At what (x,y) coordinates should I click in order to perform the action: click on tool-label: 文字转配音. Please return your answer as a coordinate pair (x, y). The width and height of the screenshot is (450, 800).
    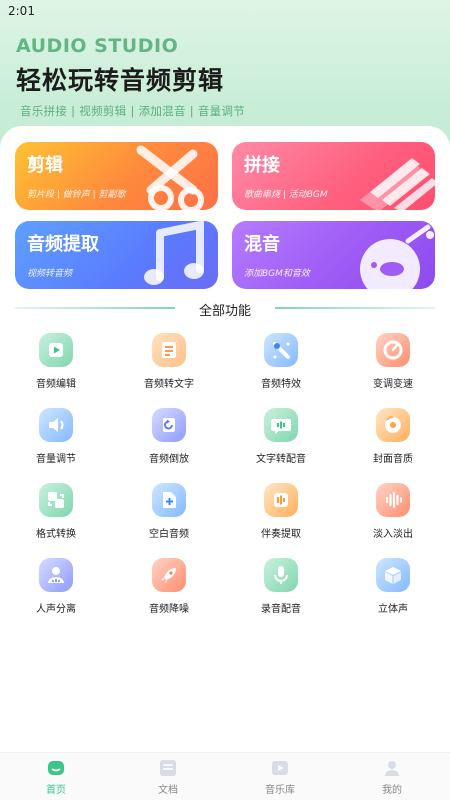
    Looking at the image, I should click on (281, 459).